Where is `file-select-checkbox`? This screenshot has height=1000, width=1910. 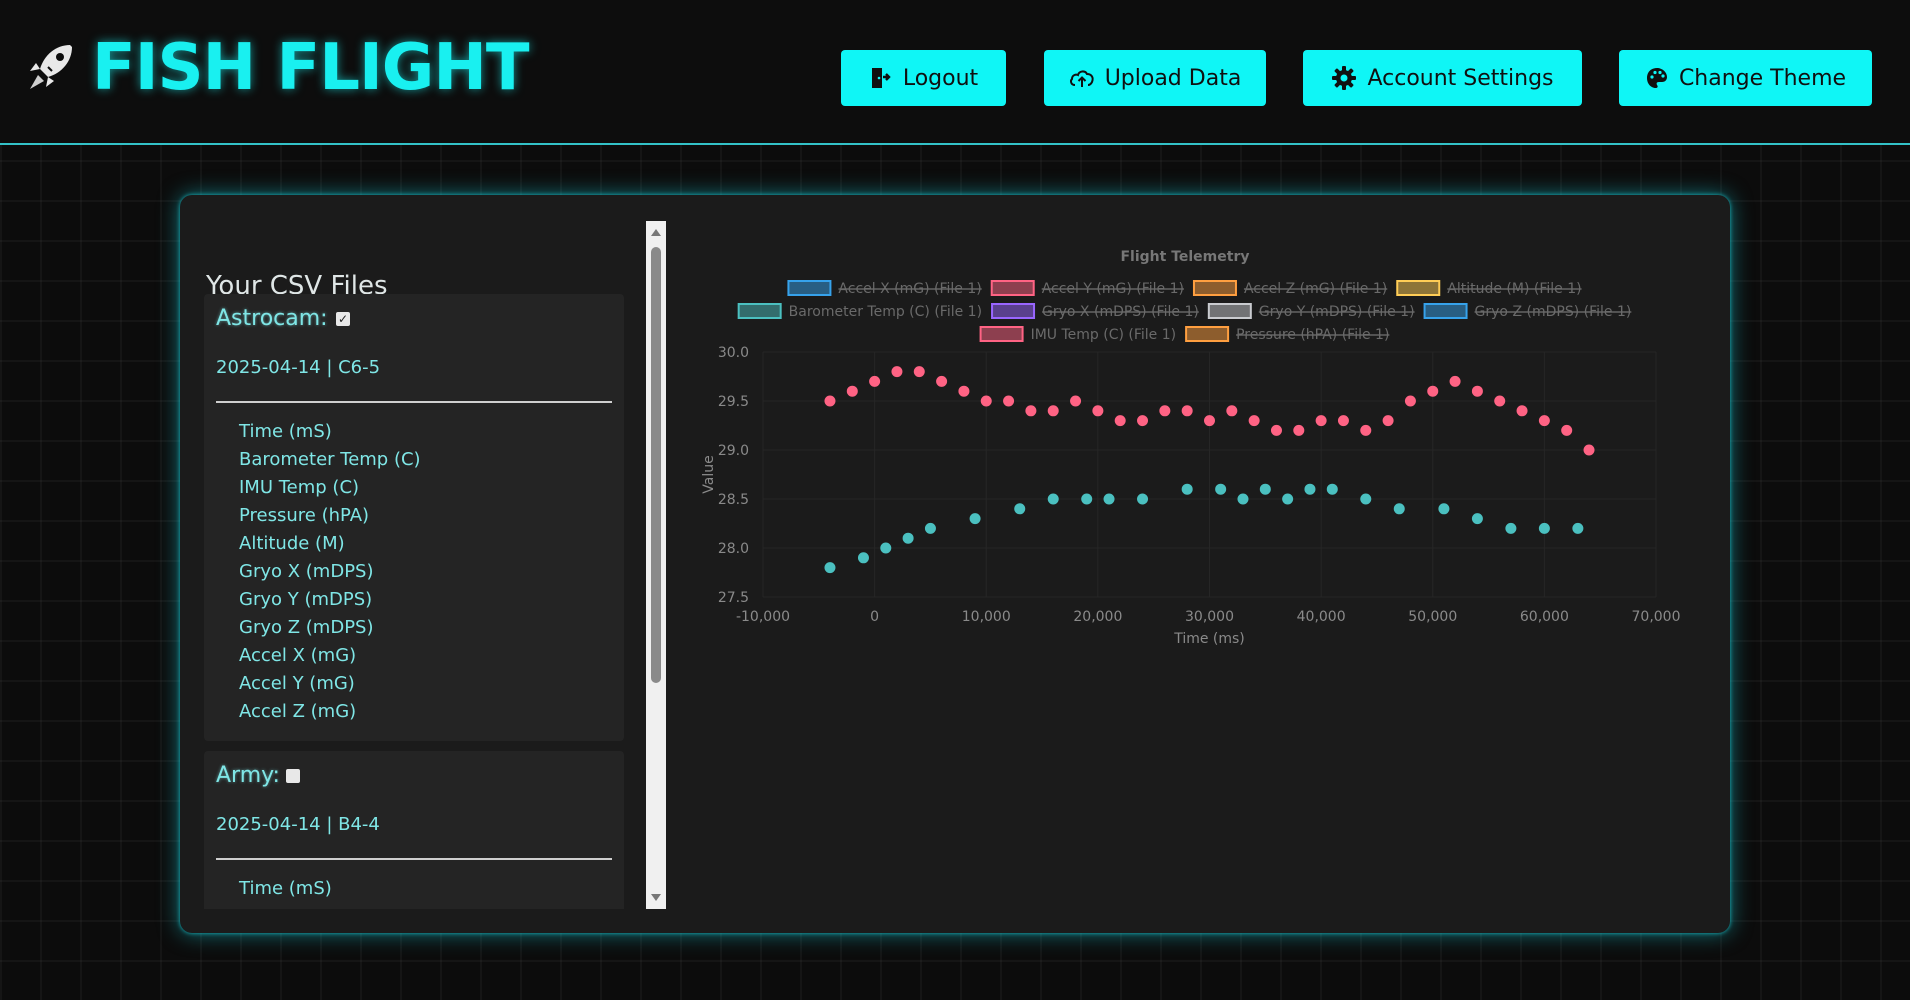 file-select-checkbox is located at coordinates (293, 776).